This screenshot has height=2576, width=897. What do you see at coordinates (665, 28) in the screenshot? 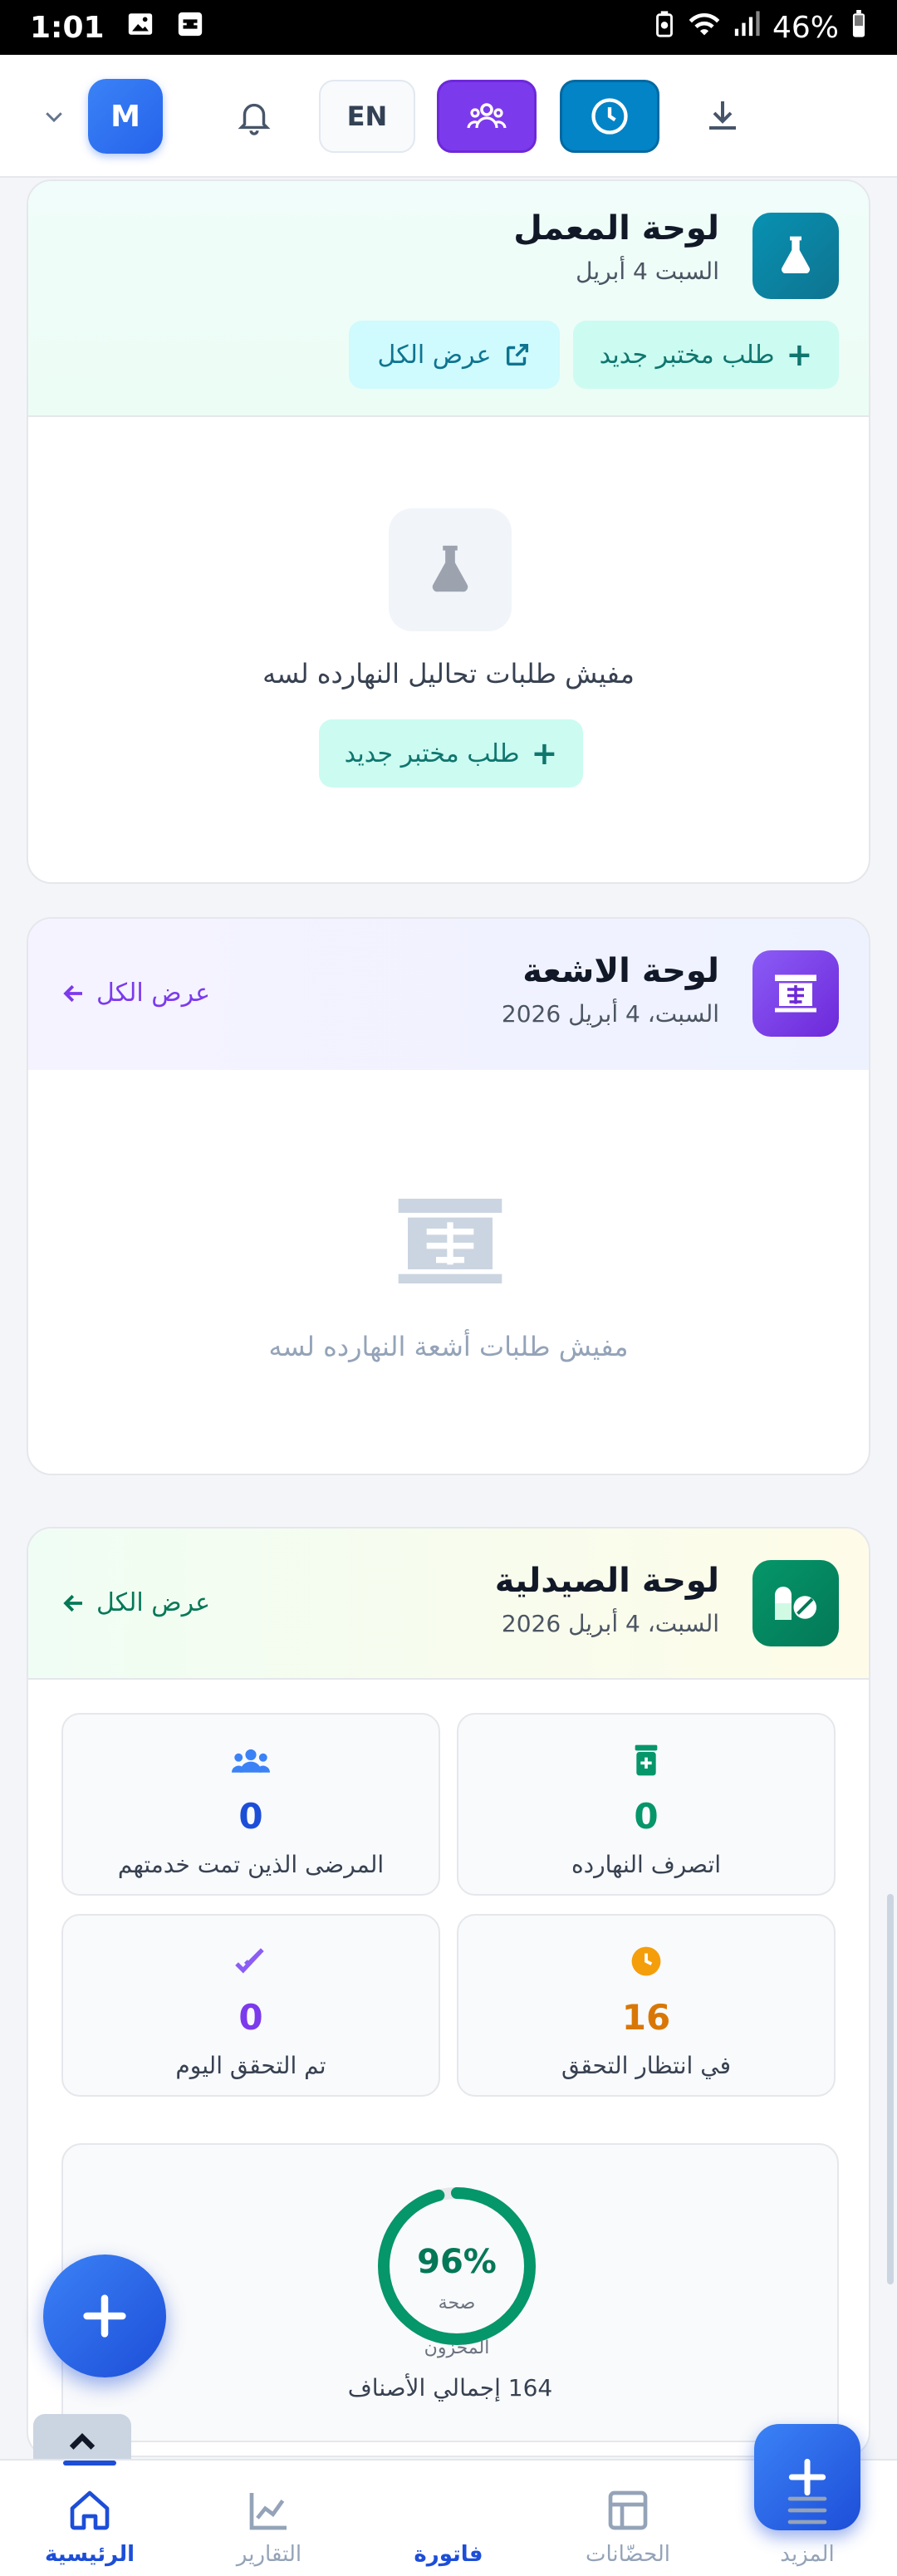
I see `battery-saver-icon` at bounding box center [665, 28].